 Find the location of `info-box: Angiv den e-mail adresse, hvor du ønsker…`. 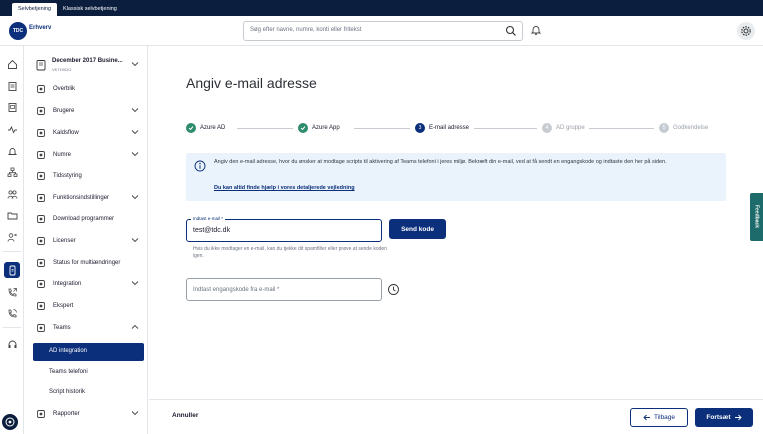

info-box: Angiv den e-mail adresse, hvor du ønsker… is located at coordinates (456, 177).